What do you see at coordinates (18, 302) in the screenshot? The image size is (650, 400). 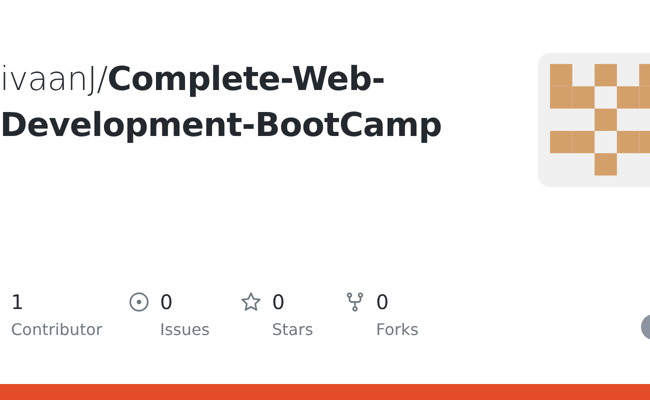 I see `stat-count: 1` at bounding box center [18, 302].